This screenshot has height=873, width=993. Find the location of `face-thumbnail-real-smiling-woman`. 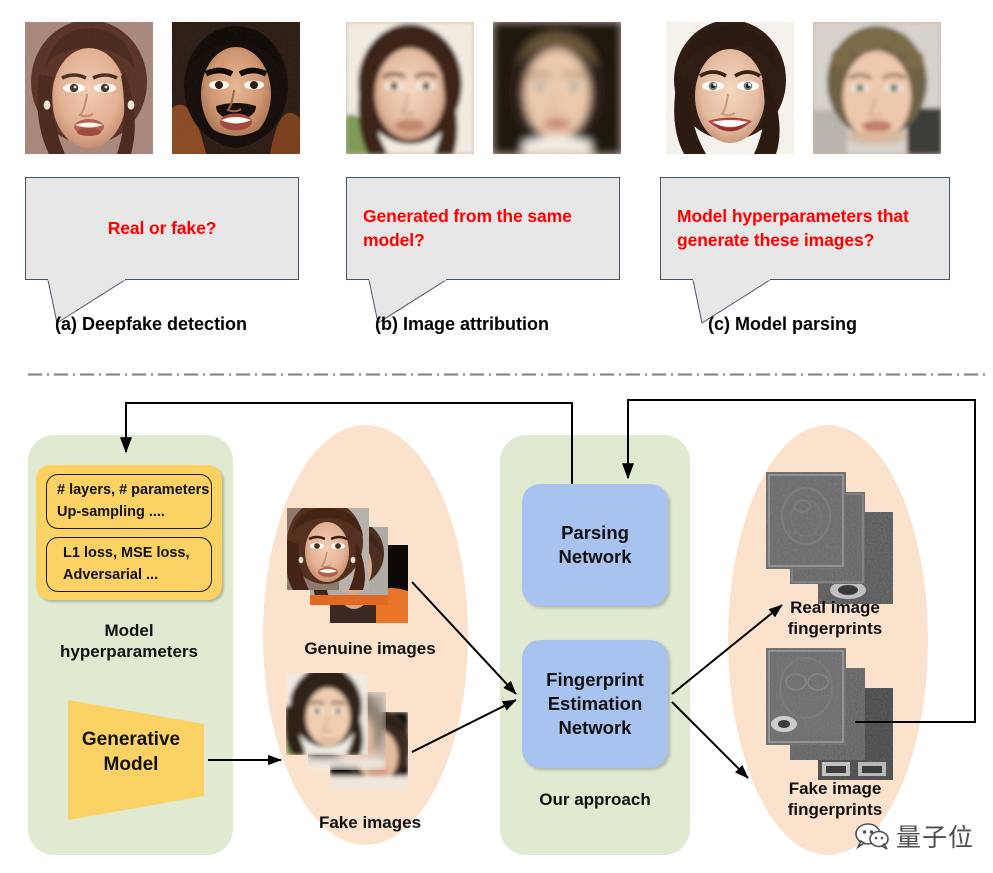

face-thumbnail-real-smiling-woman is located at coordinates (730, 88).